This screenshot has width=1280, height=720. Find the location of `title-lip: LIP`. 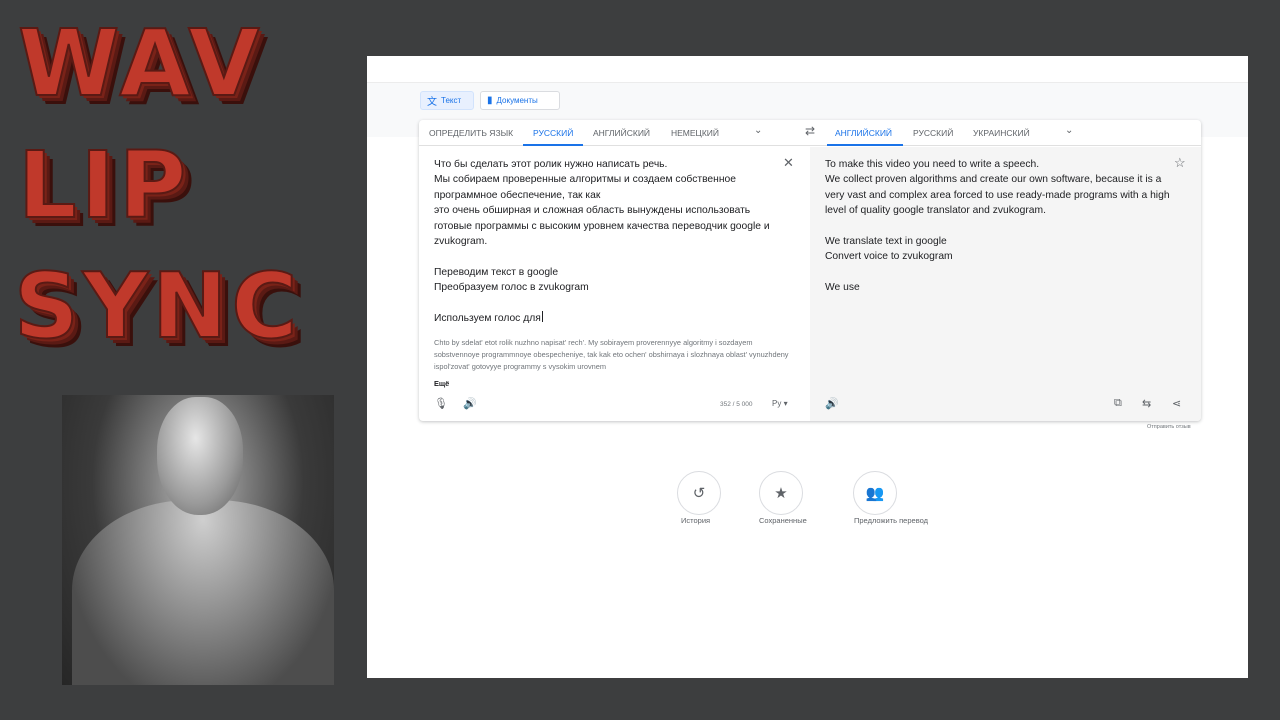

title-lip: LIP is located at coordinates (104, 185).